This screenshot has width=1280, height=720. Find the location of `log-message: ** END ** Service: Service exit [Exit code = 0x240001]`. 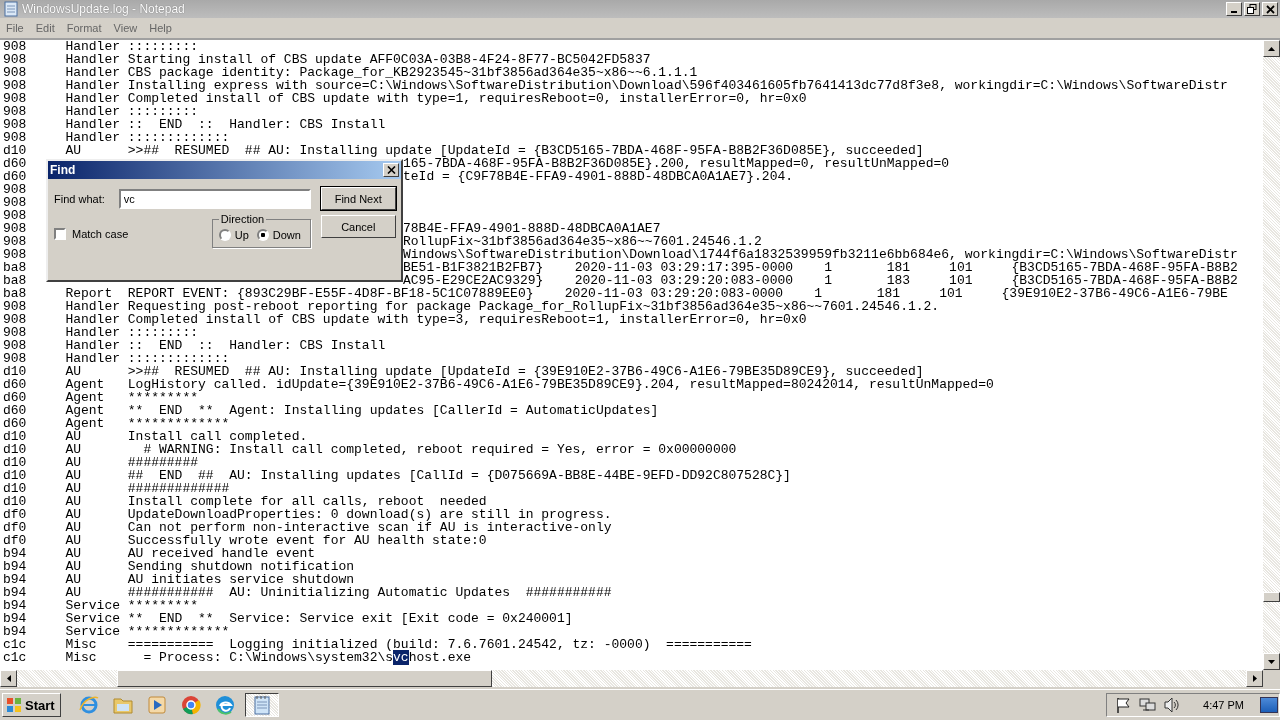

log-message: ** END ** Service: Service exit [Exit code = 0x240001] is located at coordinates (350, 618).